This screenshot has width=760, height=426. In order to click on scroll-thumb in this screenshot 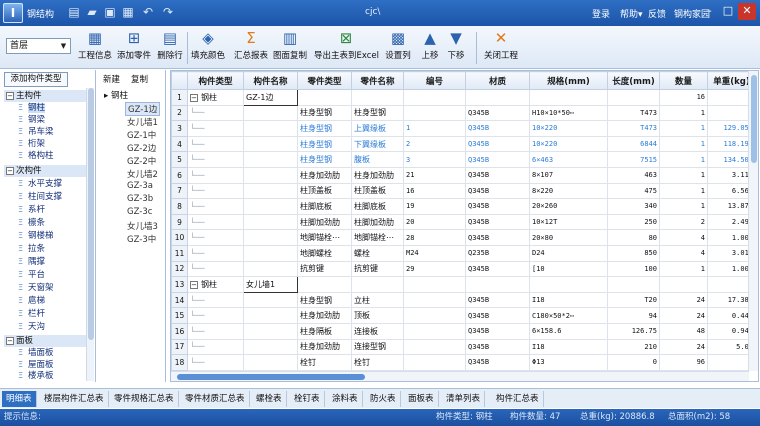, I will do `click(271, 377)`.